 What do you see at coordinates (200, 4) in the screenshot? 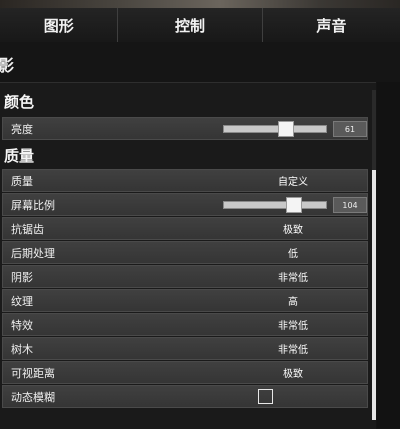
I see `game-background-strip` at bounding box center [200, 4].